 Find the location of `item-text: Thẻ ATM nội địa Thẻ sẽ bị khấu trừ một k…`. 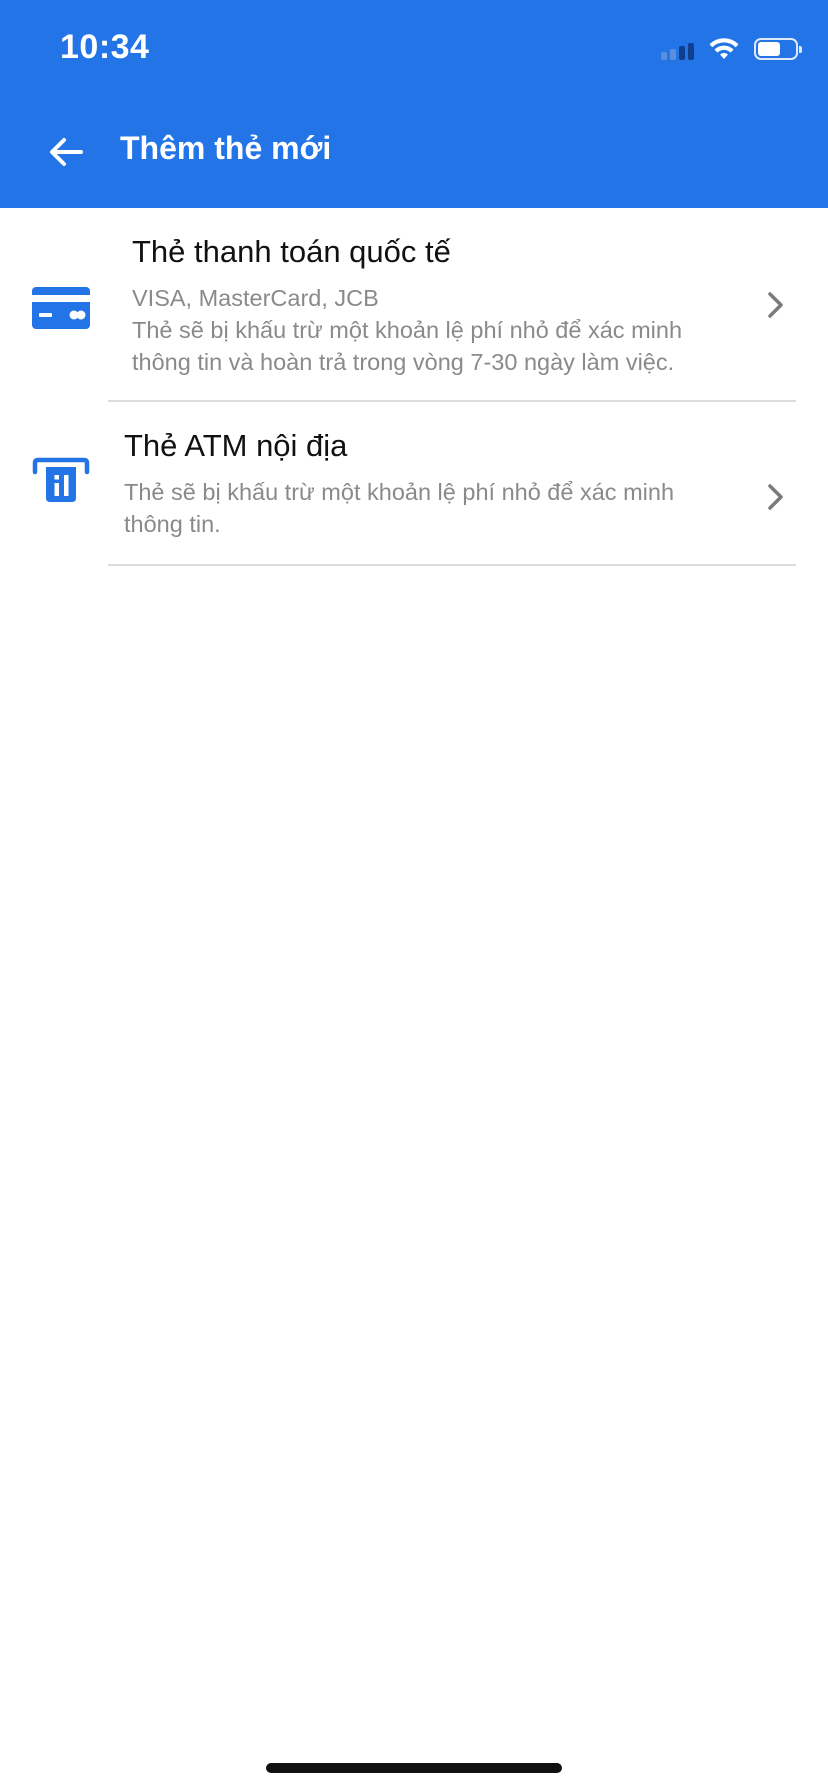

item-text: Thẻ ATM nội địa Thẻ sẽ bị khấu trừ một k… is located at coordinates (421, 483).